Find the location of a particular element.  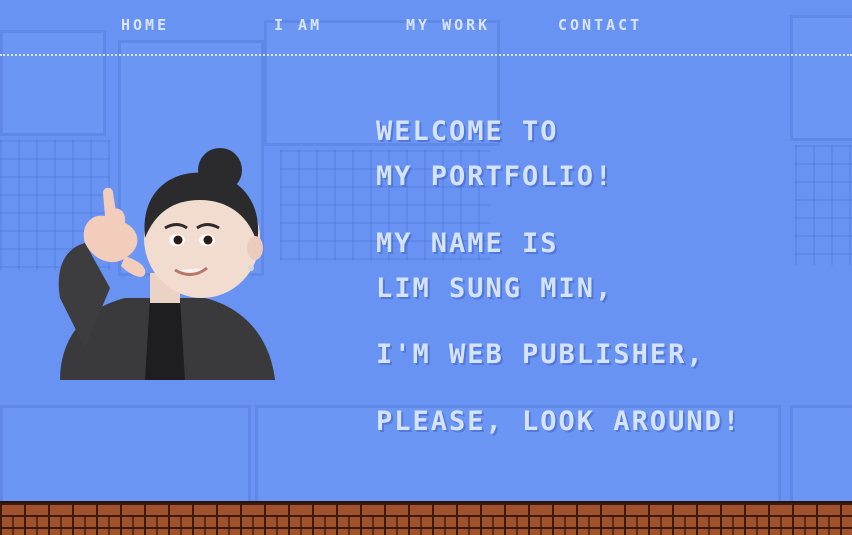

top-navigation: HOME I AM MY WORK CONTACT is located at coordinates (426, 28).